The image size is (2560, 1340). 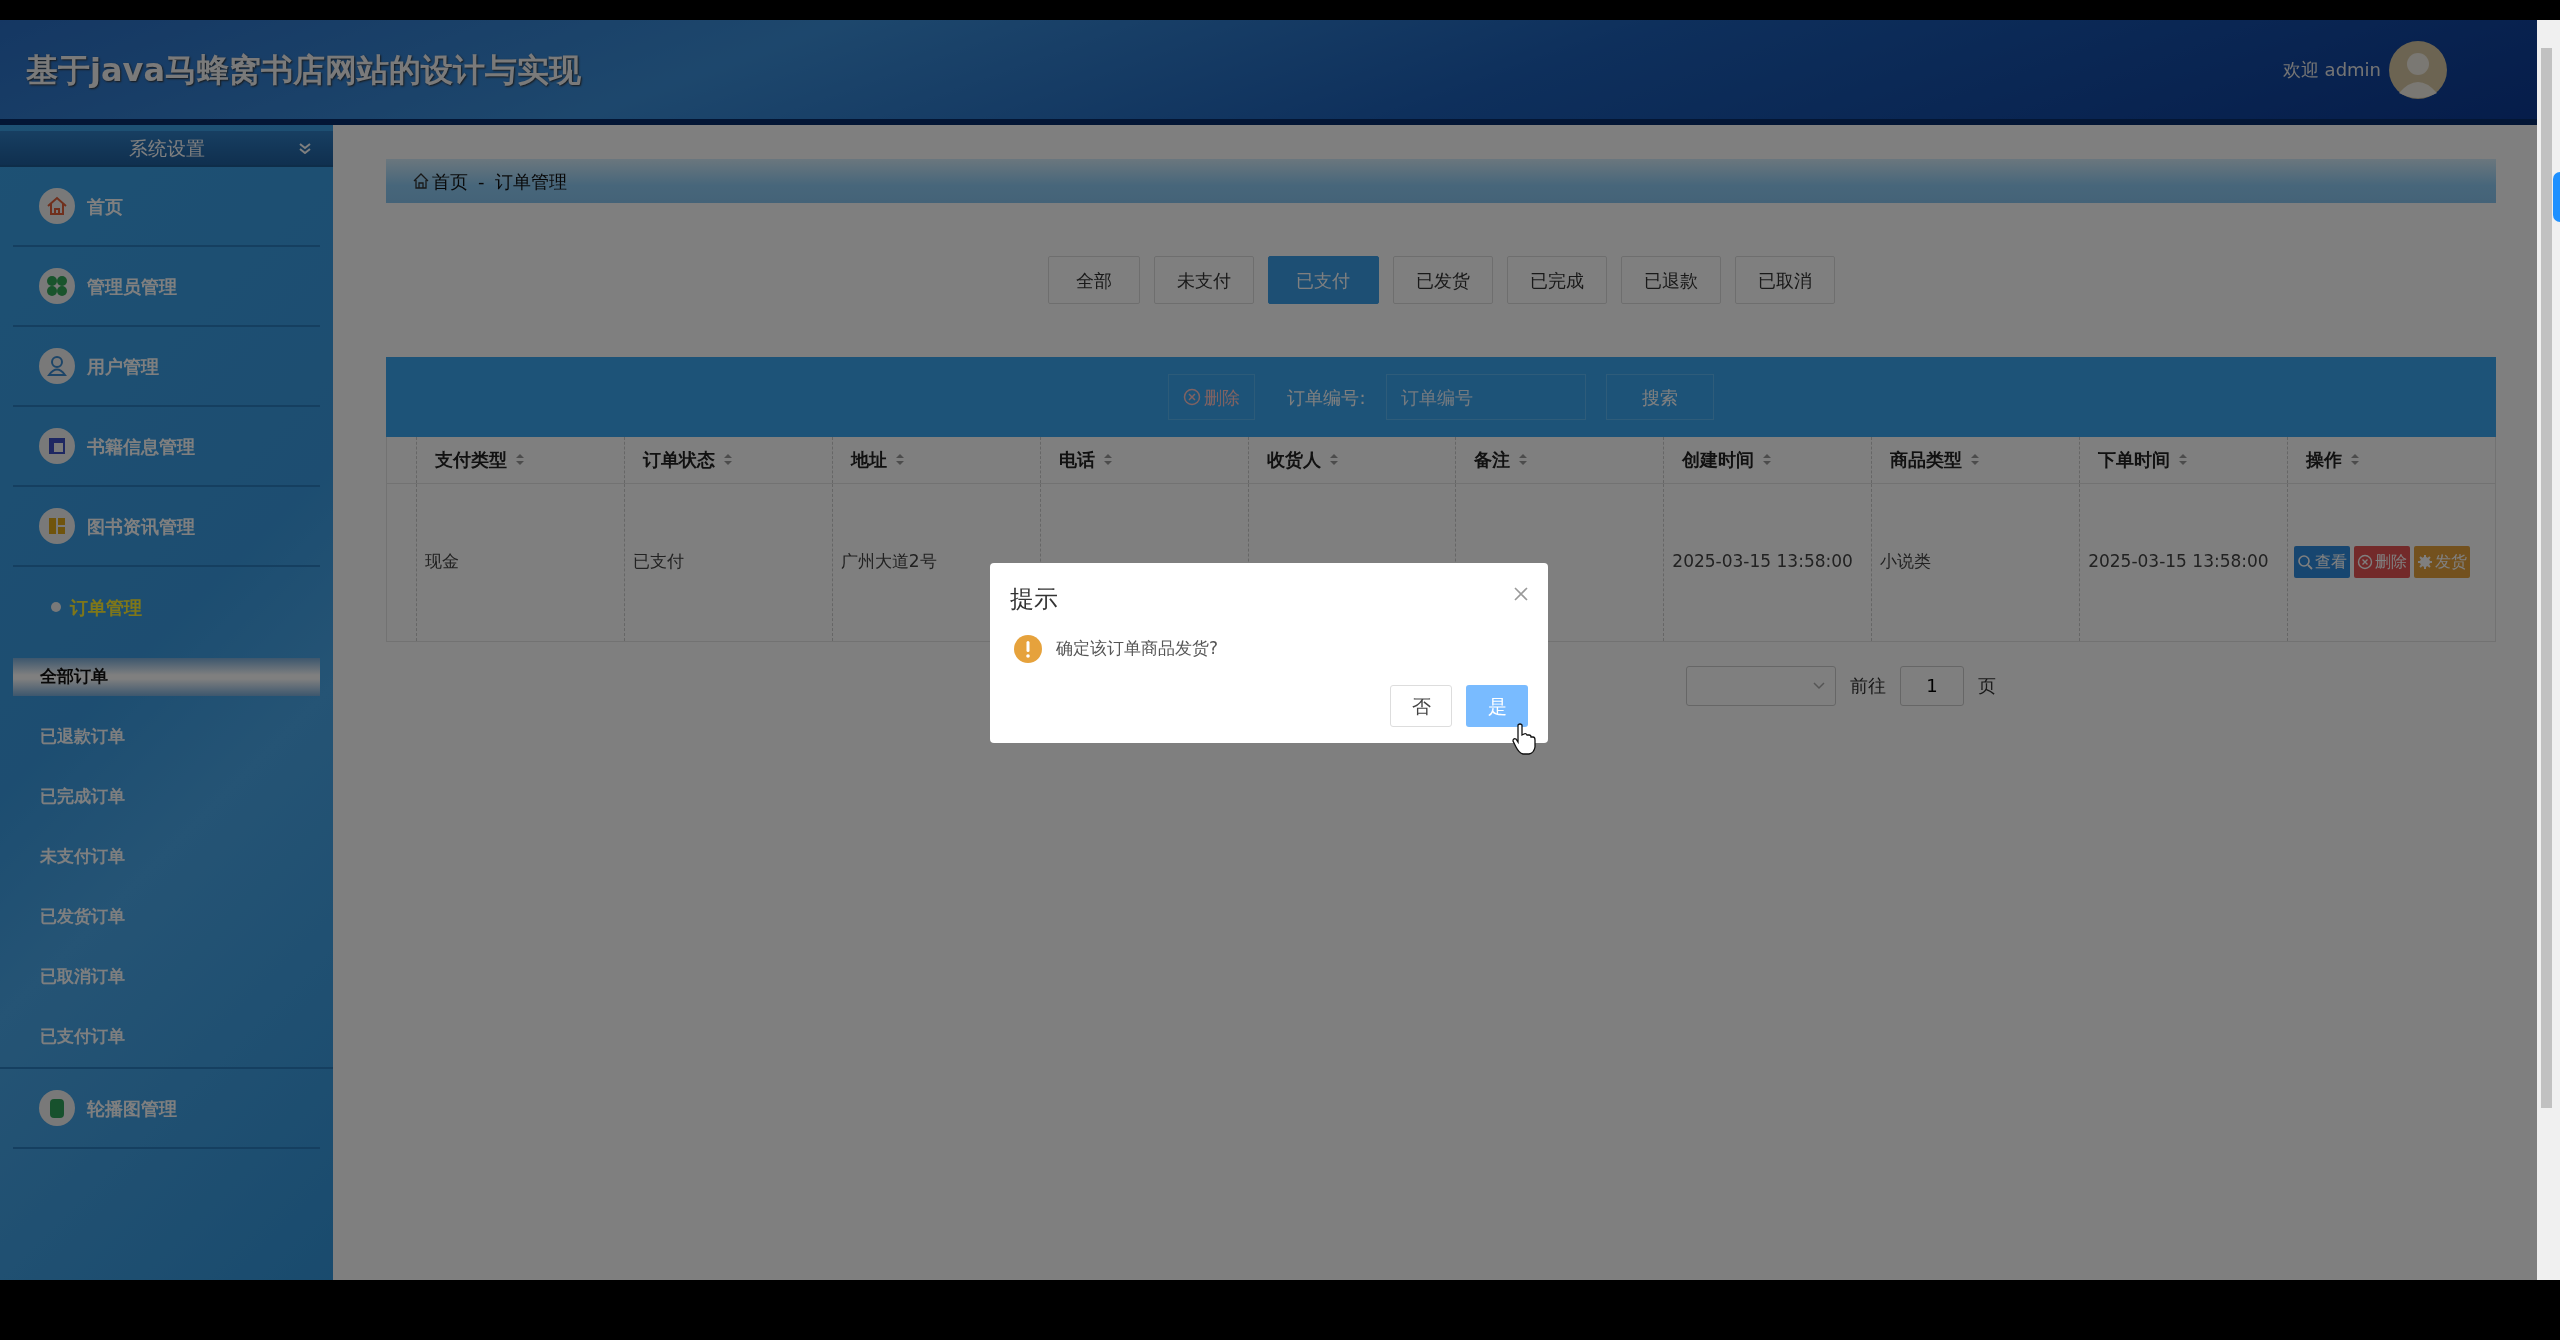 What do you see at coordinates (2418, 69) in the screenshot?
I see `avatar-icon` at bounding box center [2418, 69].